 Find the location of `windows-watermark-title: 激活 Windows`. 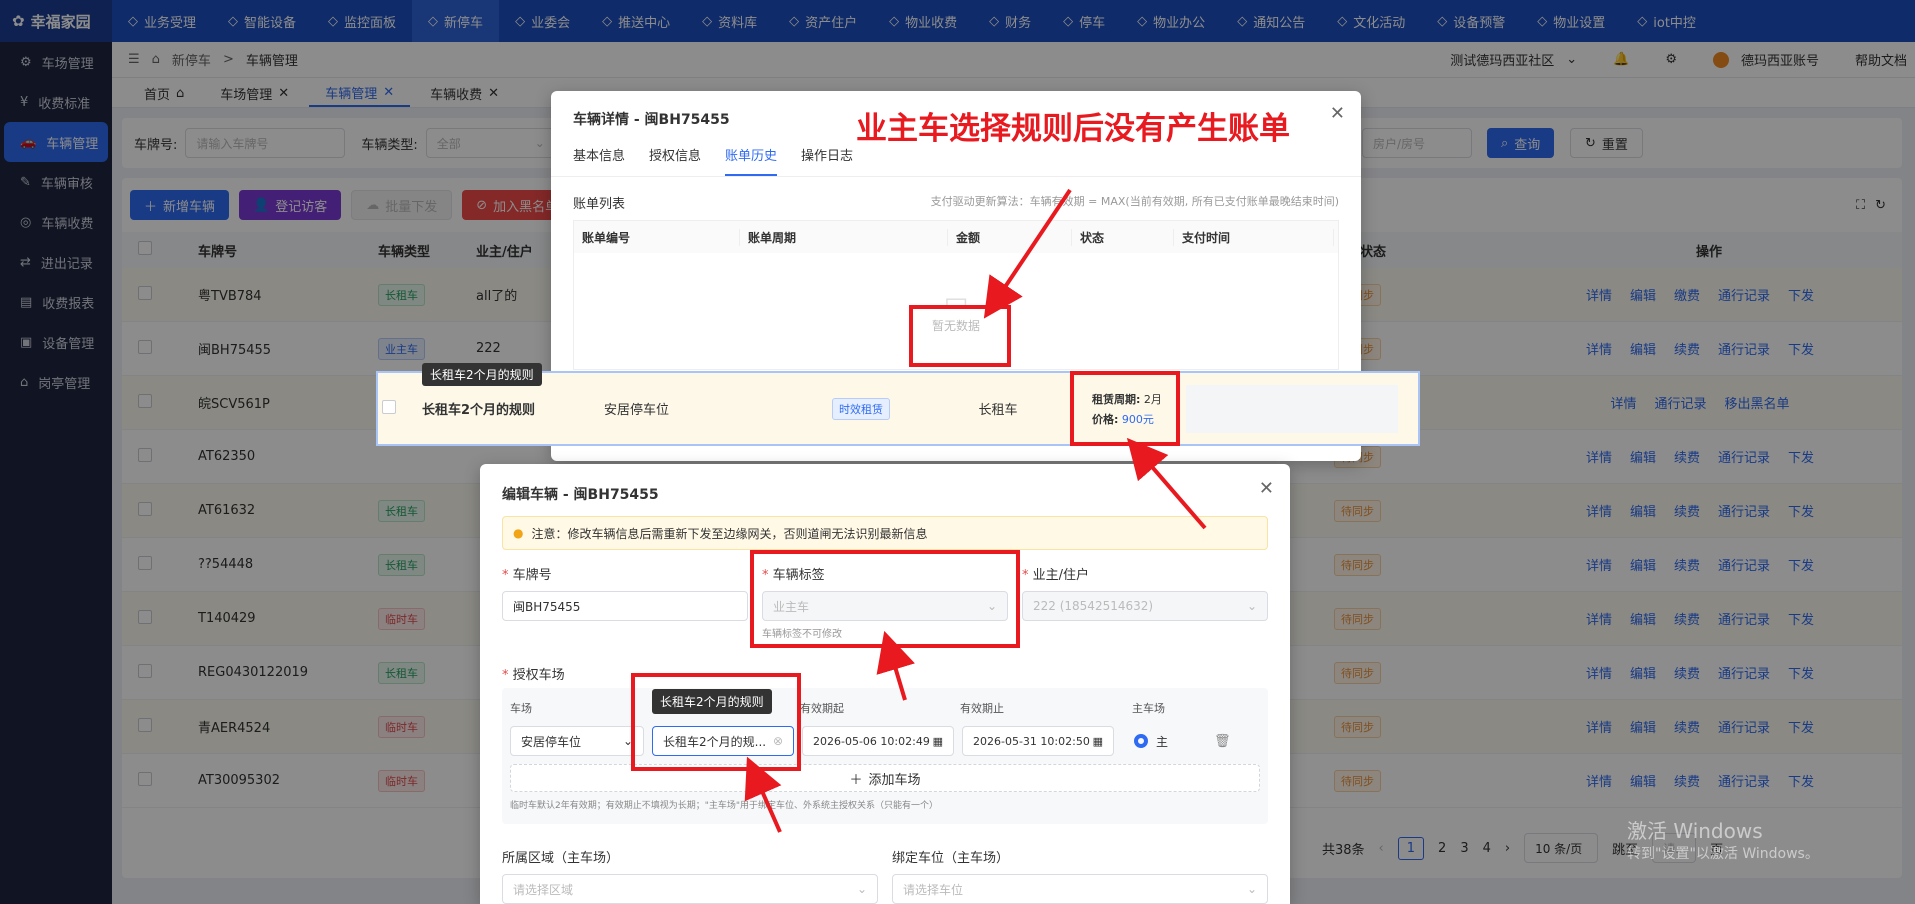

windows-watermark-title: 激活 Windows is located at coordinates (1695, 831).